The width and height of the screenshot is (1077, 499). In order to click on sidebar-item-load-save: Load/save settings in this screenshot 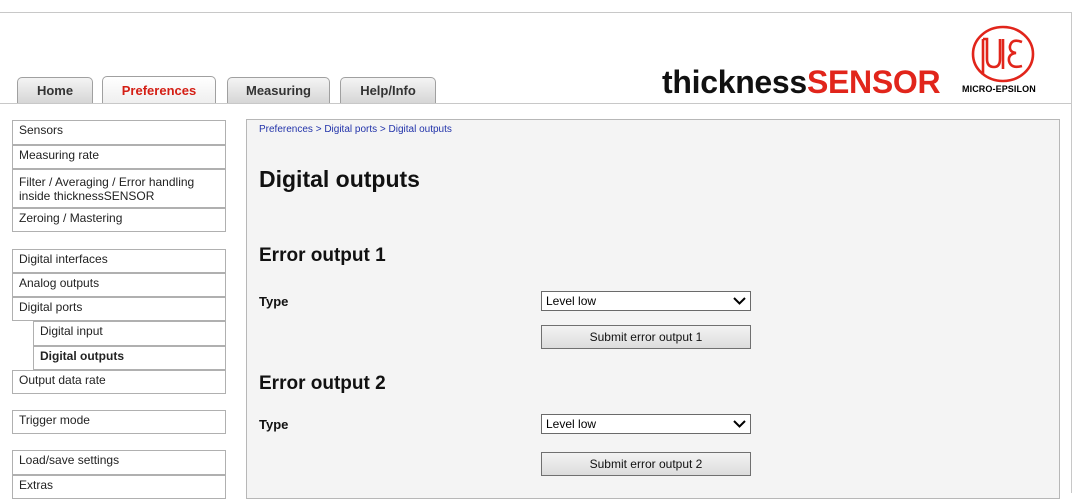, I will do `click(119, 462)`.